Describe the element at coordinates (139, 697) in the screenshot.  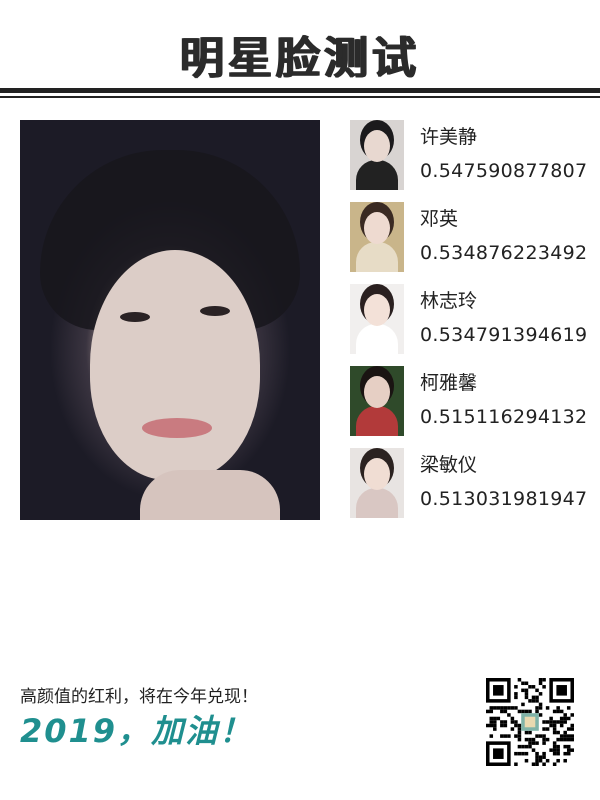
I see `footer-slogan: 高颜值的红利，将在今年兑现！` at that location.